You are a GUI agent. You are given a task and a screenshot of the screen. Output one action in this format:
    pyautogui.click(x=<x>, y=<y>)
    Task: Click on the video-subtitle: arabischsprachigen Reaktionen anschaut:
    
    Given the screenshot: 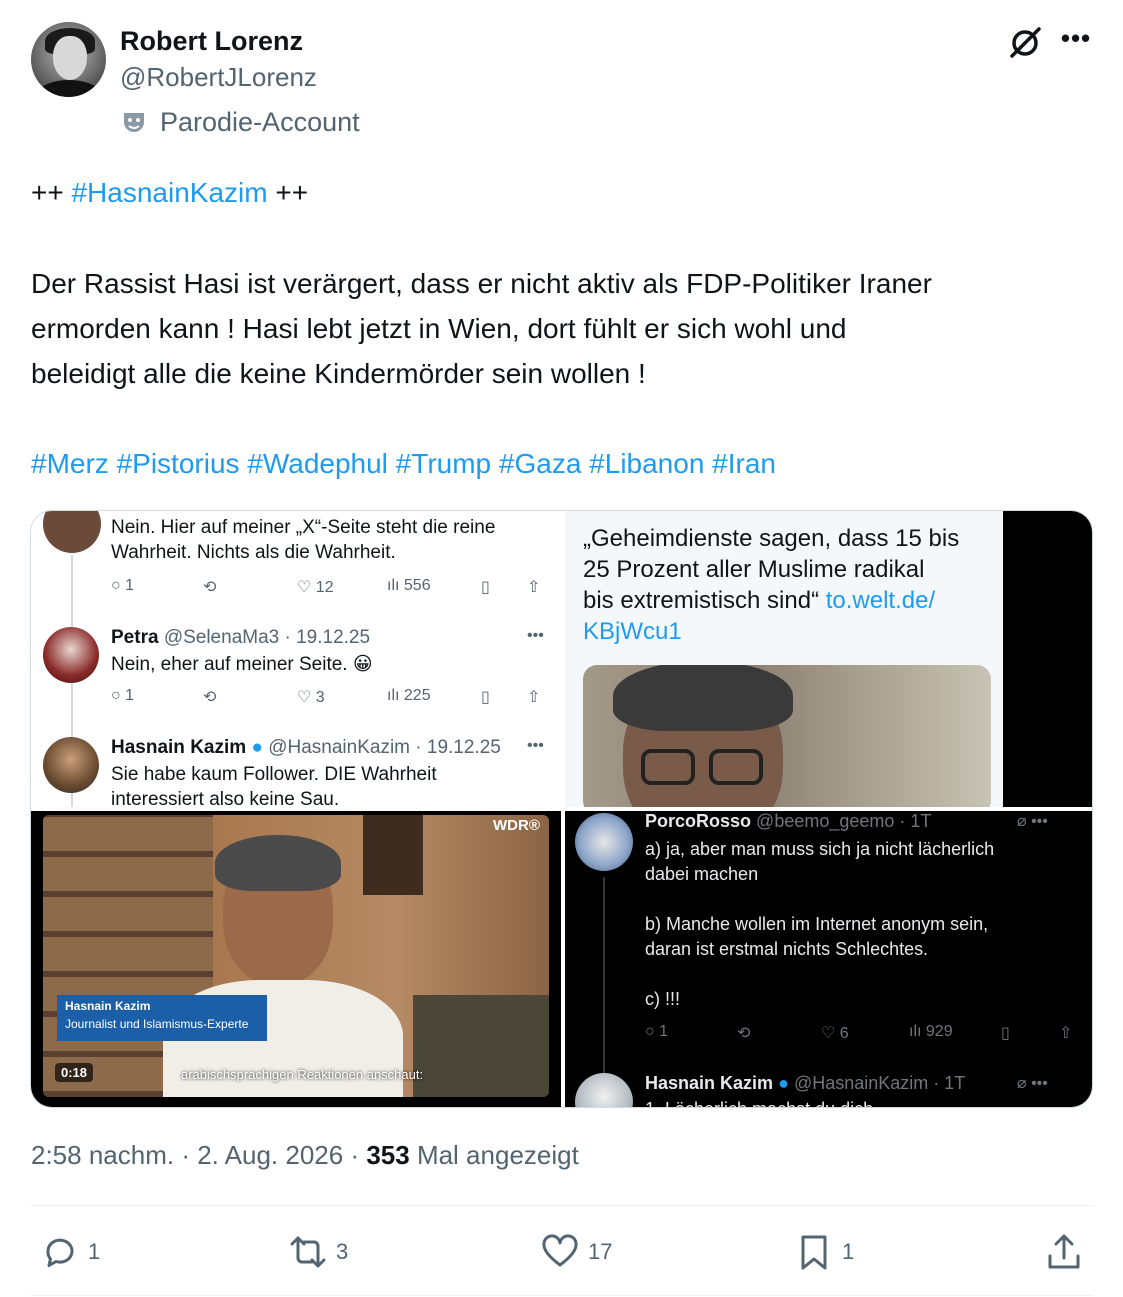 What is the action you would take?
    pyautogui.click(x=302, y=1074)
    